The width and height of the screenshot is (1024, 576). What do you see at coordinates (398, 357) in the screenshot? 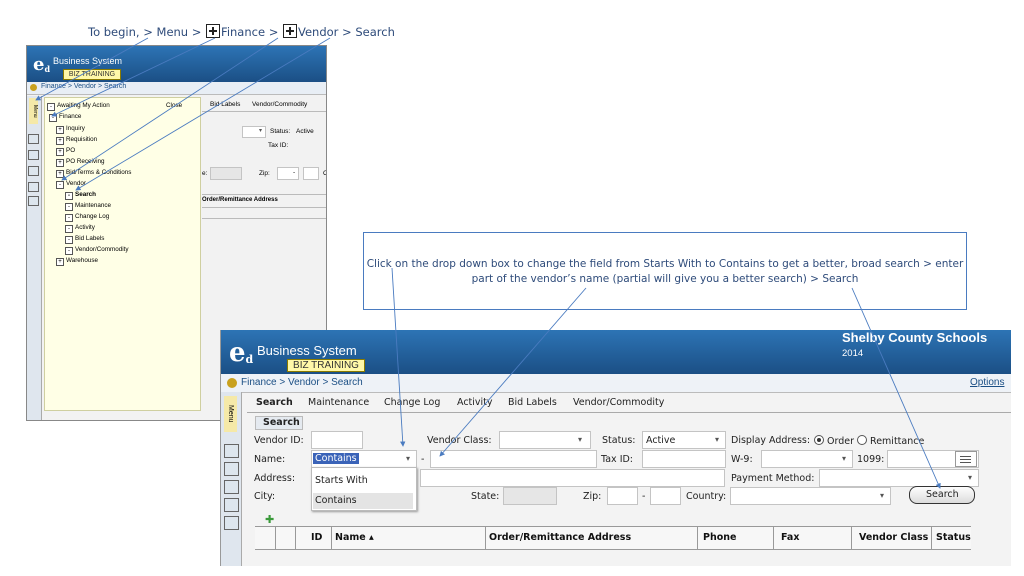
I see `pointer-to-dropdown` at bounding box center [398, 357].